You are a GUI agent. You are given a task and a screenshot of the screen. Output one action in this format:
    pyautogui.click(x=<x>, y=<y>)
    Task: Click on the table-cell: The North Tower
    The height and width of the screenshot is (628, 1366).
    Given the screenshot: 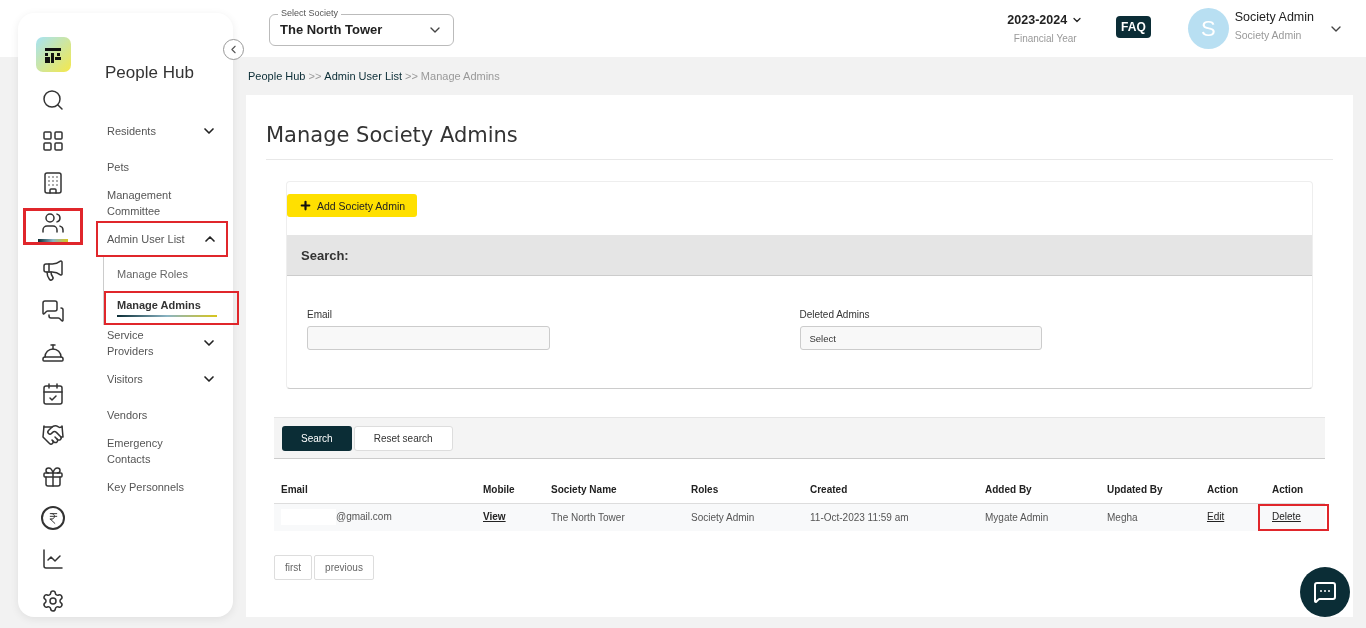 What is the action you would take?
    pyautogui.click(x=588, y=517)
    